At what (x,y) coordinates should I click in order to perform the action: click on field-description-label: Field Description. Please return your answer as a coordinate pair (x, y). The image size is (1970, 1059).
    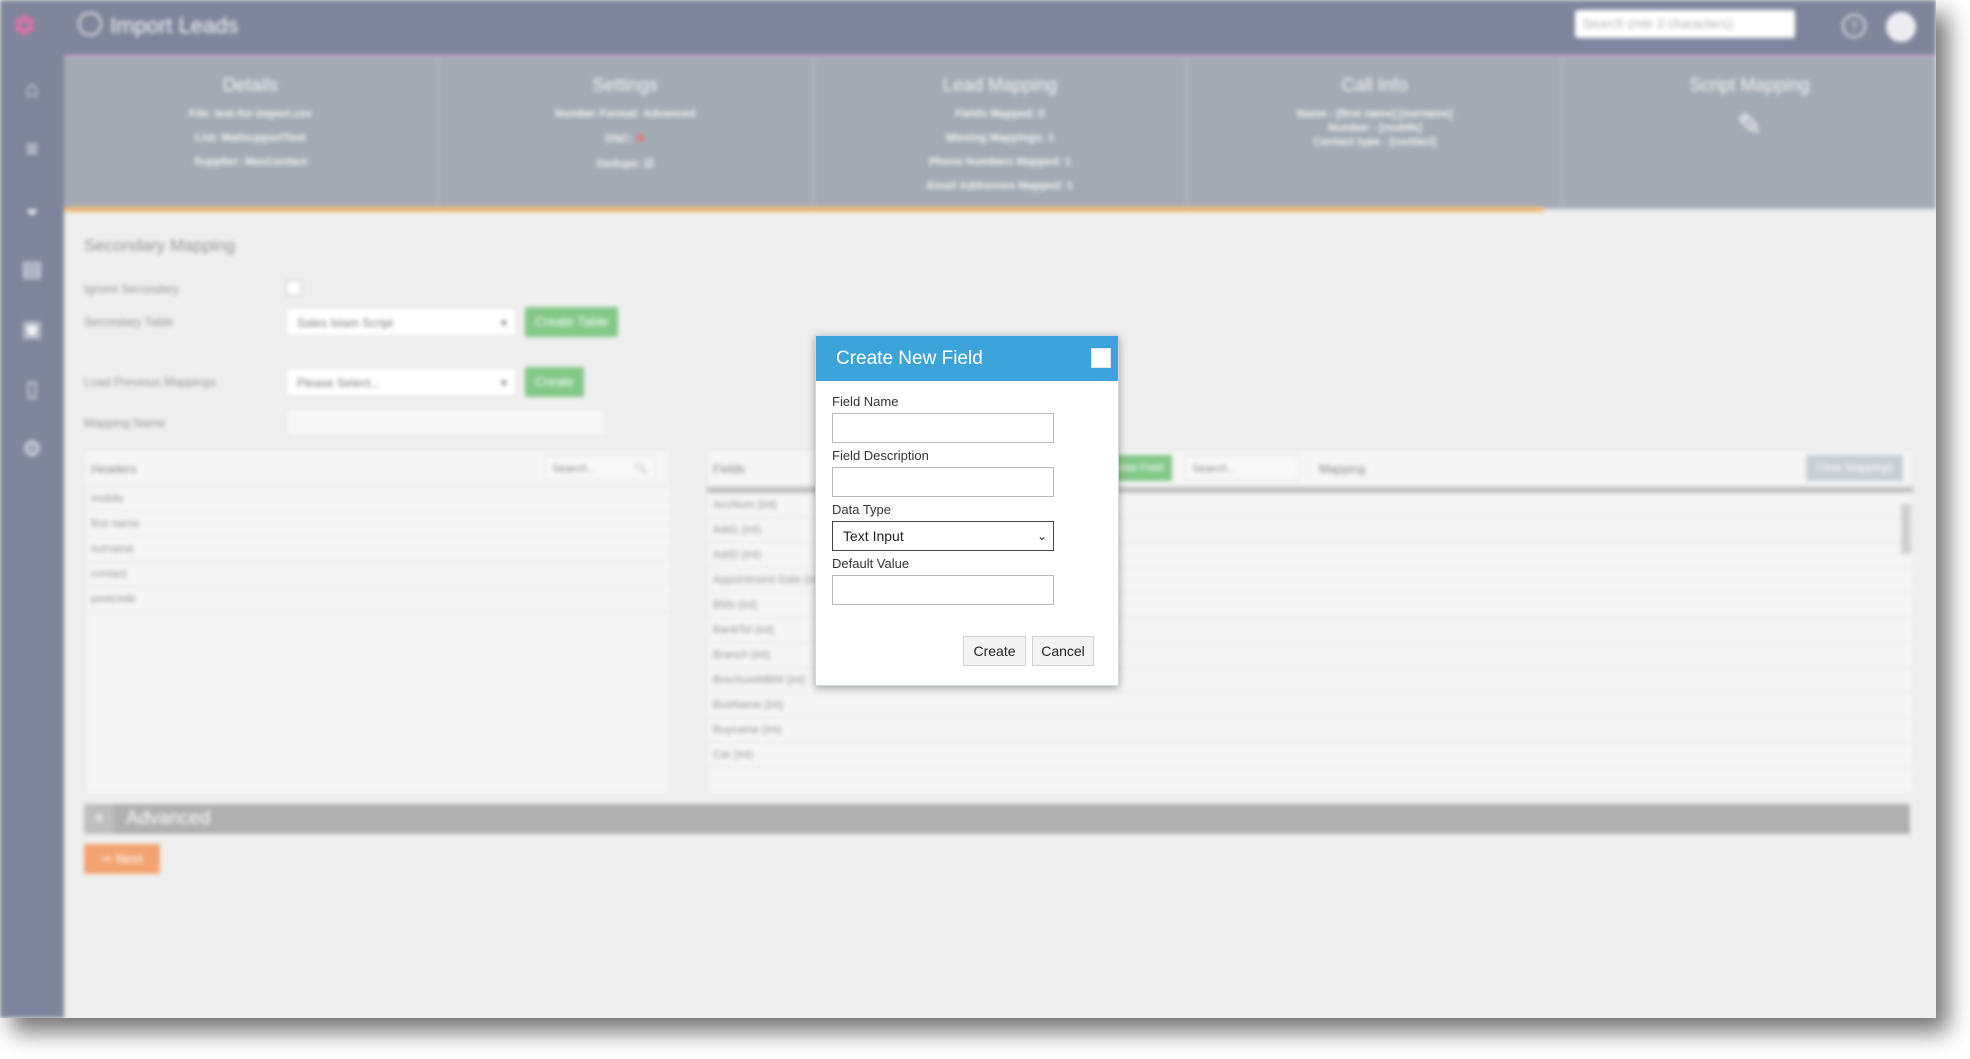
    Looking at the image, I should click on (880, 455).